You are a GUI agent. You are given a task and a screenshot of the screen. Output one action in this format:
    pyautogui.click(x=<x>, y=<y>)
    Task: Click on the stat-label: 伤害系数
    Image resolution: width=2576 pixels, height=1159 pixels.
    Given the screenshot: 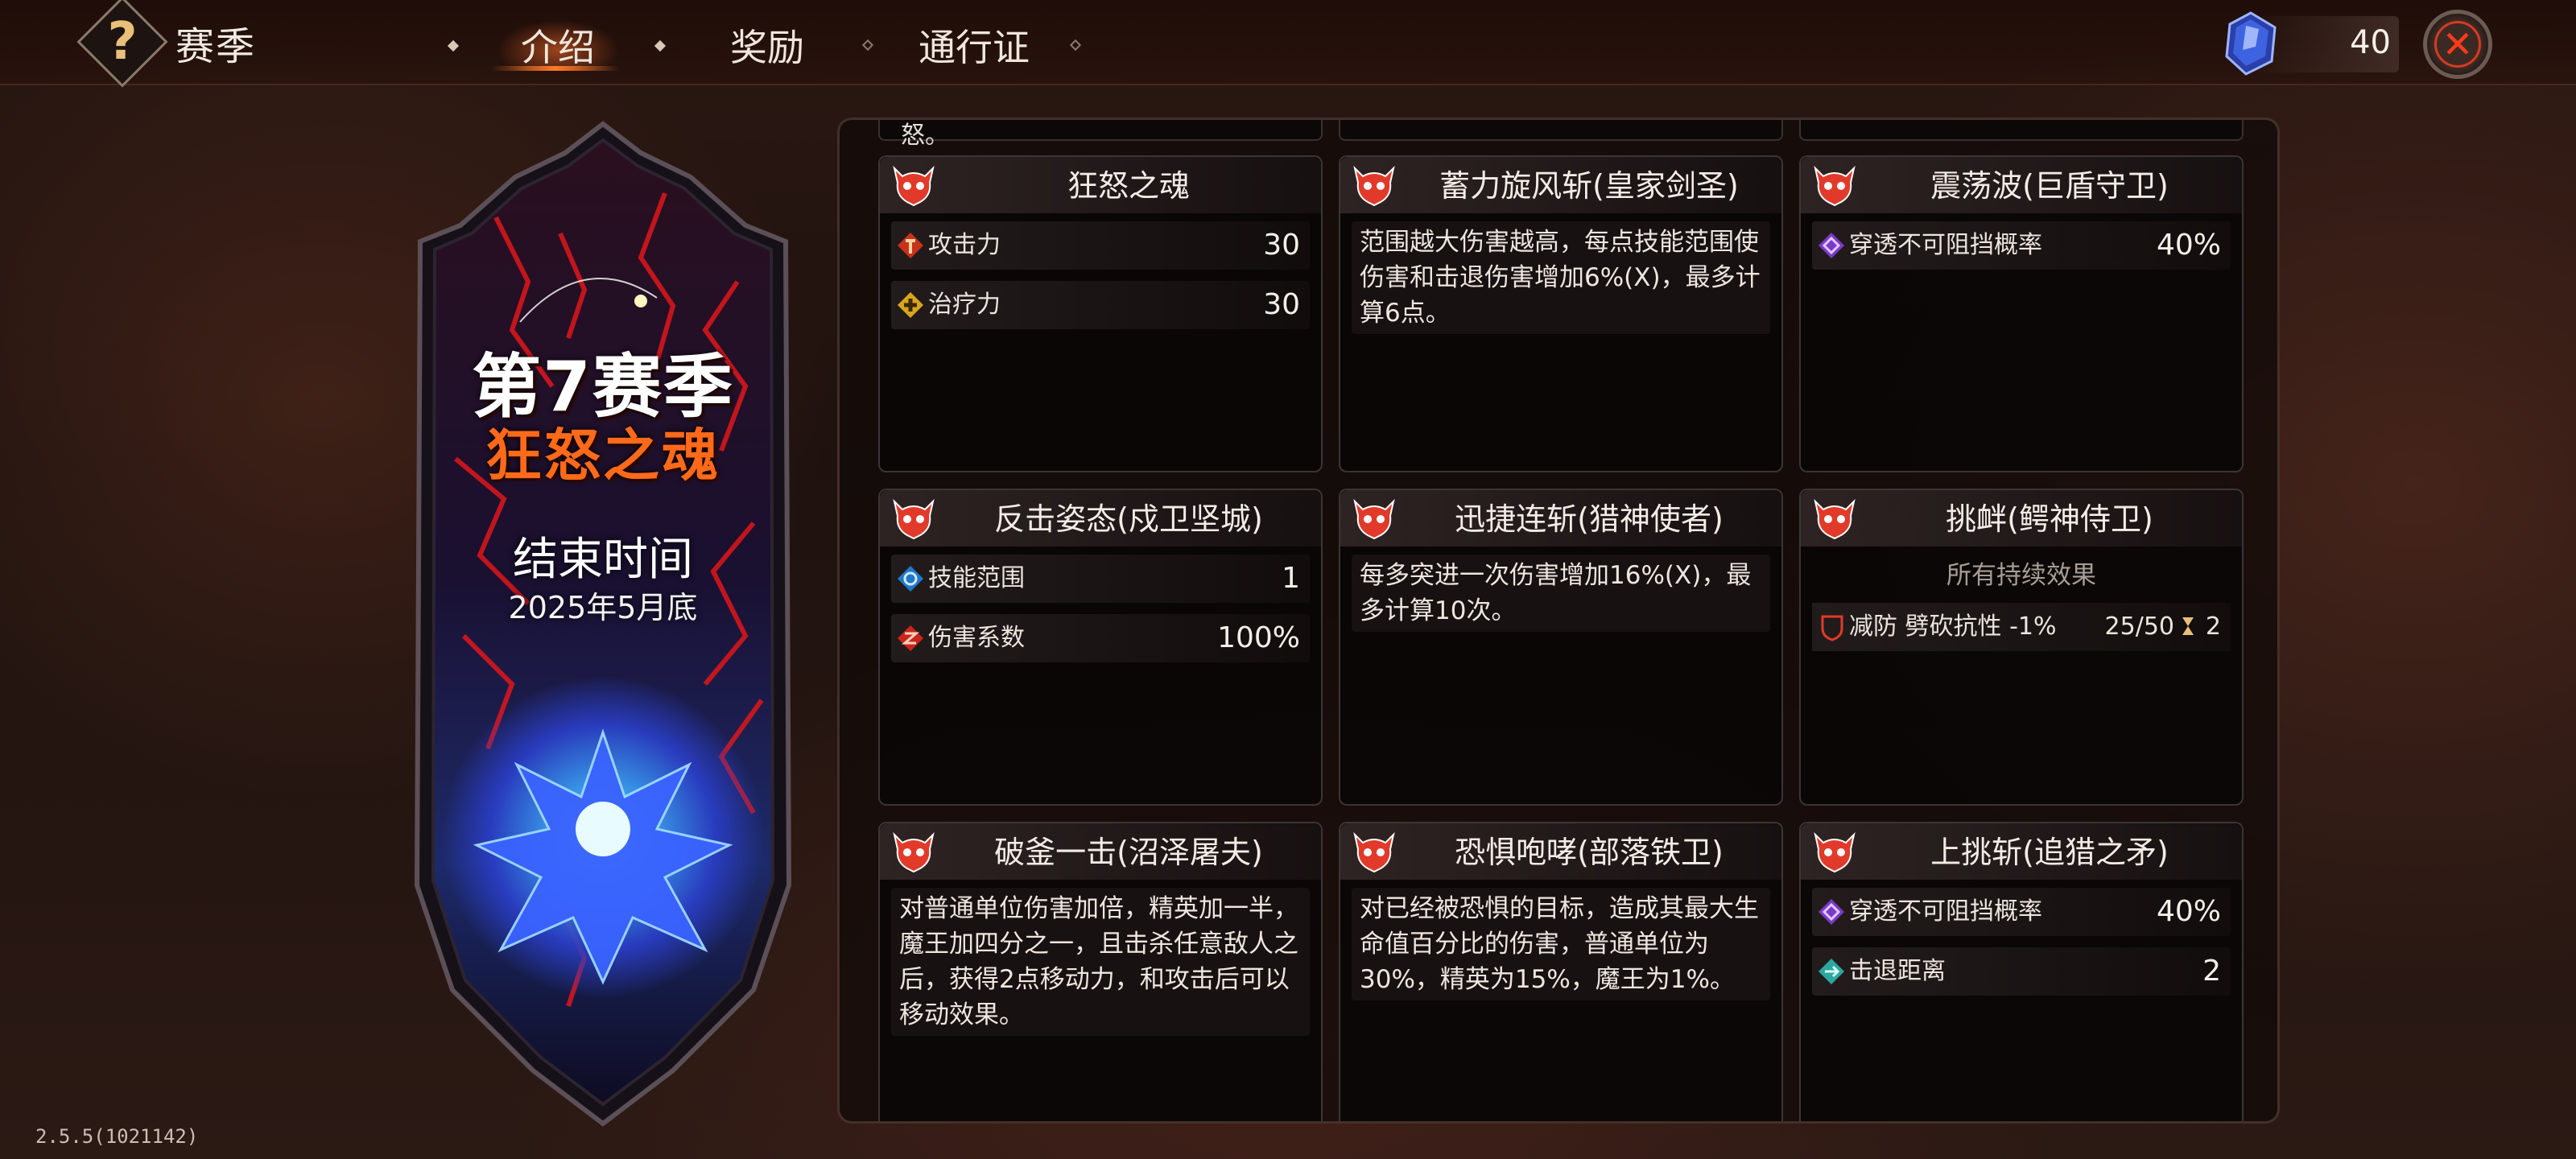 What is the action you would take?
    pyautogui.click(x=976, y=638)
    